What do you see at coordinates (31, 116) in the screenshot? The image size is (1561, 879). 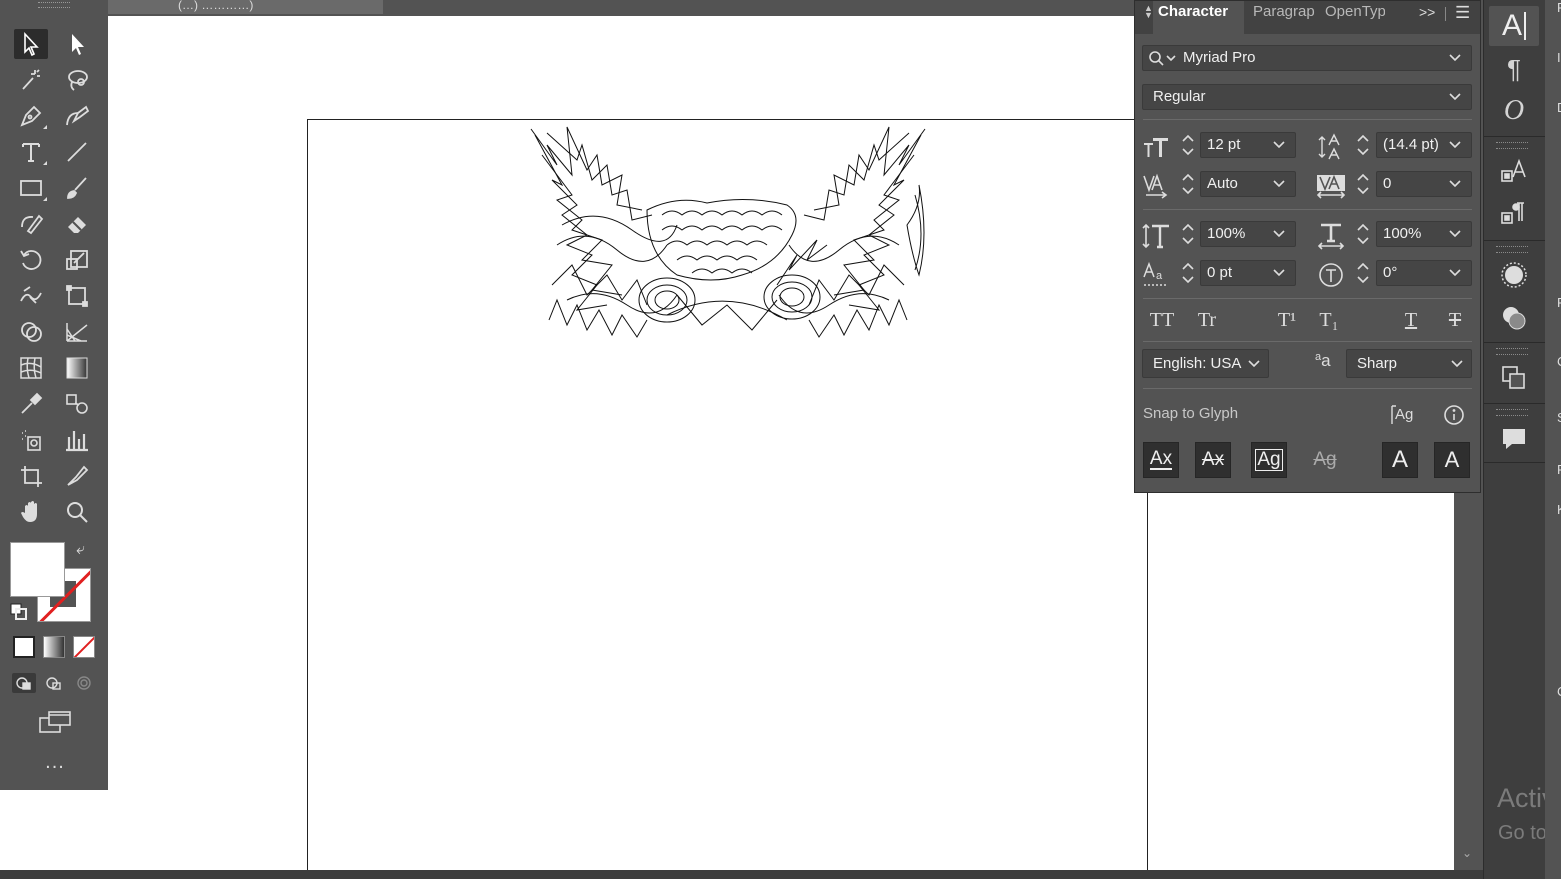 I see `pen-tool-icon` at bounding box center [31, 116].